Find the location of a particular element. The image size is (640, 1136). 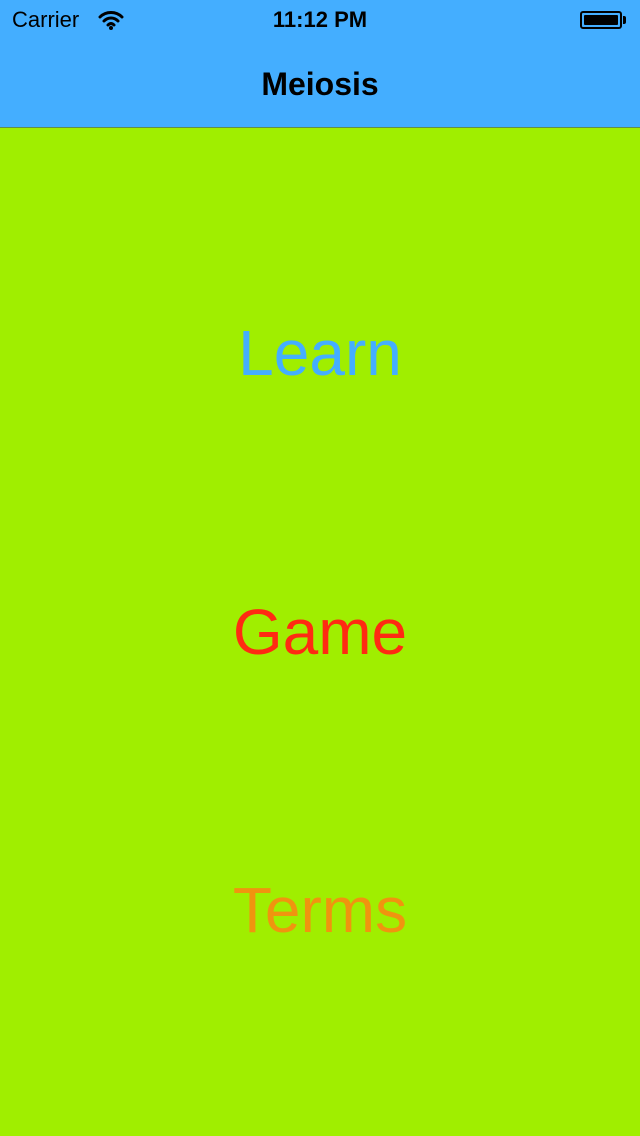

game-button: Game is located at coordinates (320, 632).